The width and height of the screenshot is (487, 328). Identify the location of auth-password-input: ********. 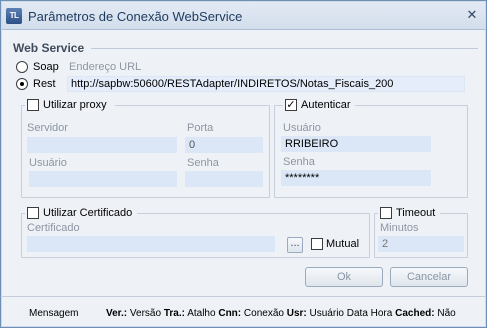
(356, 178).